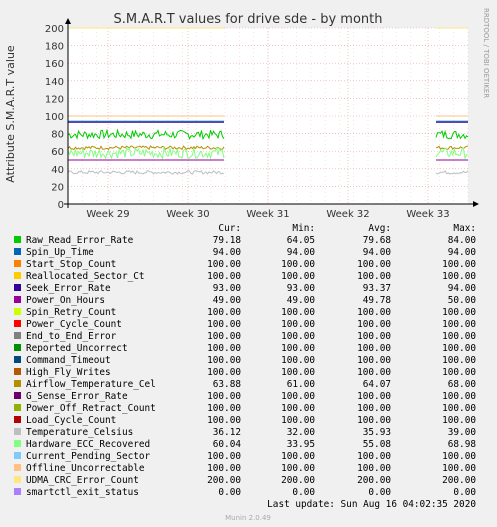 The height and width of the screenshot is (527, 497). I want to click on legend-cur: 63.88, so click(227, 384).